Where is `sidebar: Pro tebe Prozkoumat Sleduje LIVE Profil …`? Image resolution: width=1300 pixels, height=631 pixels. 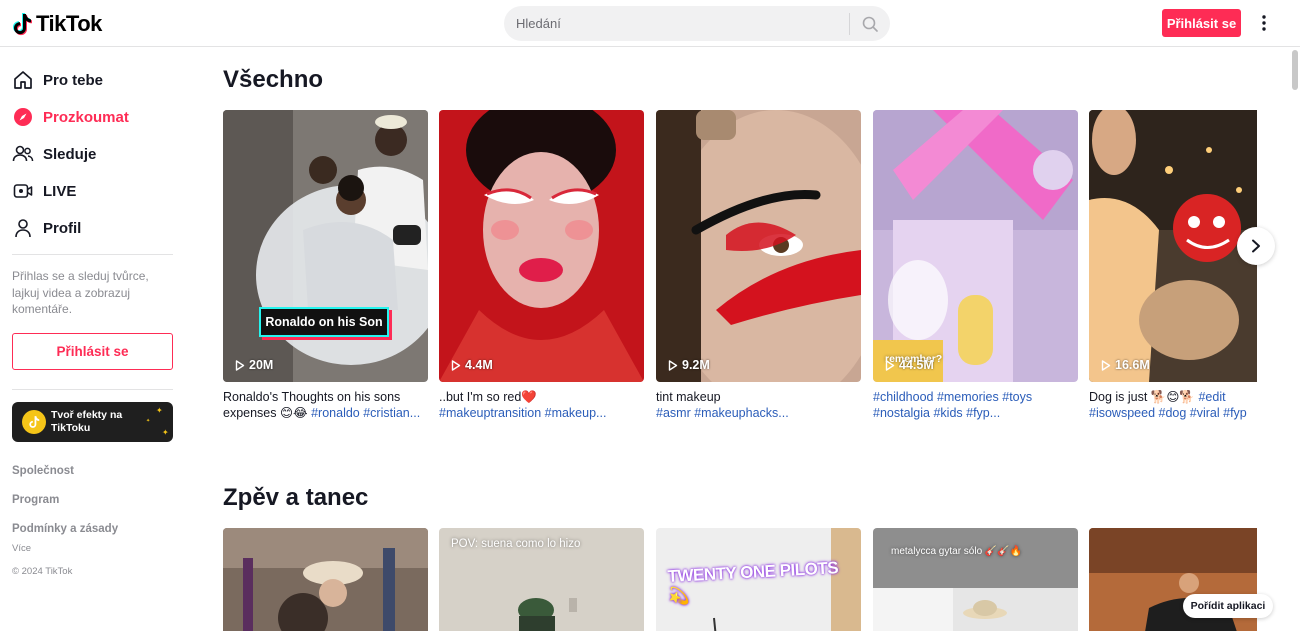
sidebar: Pro tebe Prozkoumat Sleduje LIVE Profil … is located at coordinates (95, 339).